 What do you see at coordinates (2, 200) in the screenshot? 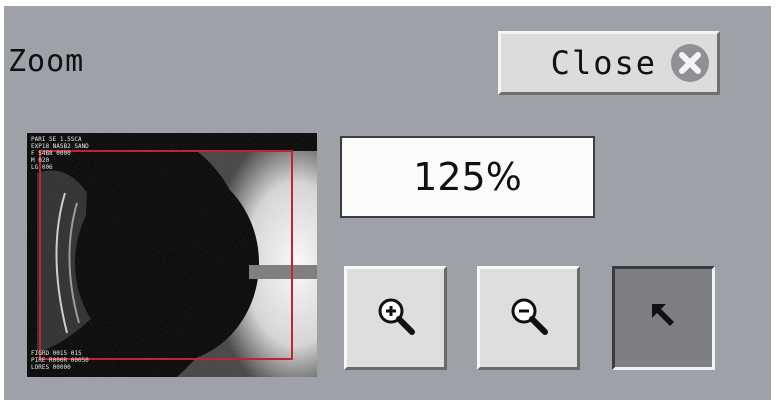
I see `left-border` at bounding box center [2, 200].